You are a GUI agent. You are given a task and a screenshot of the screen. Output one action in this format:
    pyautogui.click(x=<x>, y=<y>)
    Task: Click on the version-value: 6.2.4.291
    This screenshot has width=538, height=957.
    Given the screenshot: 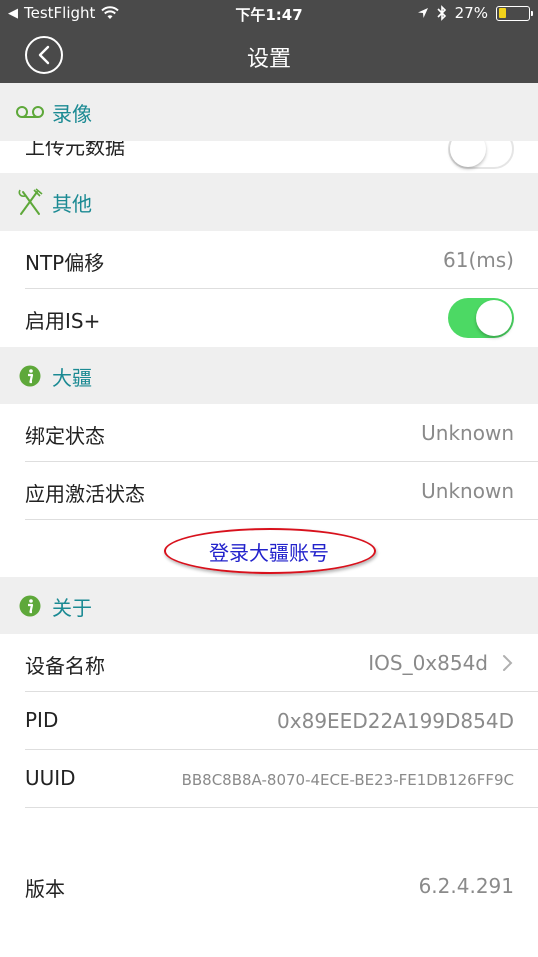 What is the action you would take?
    pyautogui.click(x=466, y=886)
    